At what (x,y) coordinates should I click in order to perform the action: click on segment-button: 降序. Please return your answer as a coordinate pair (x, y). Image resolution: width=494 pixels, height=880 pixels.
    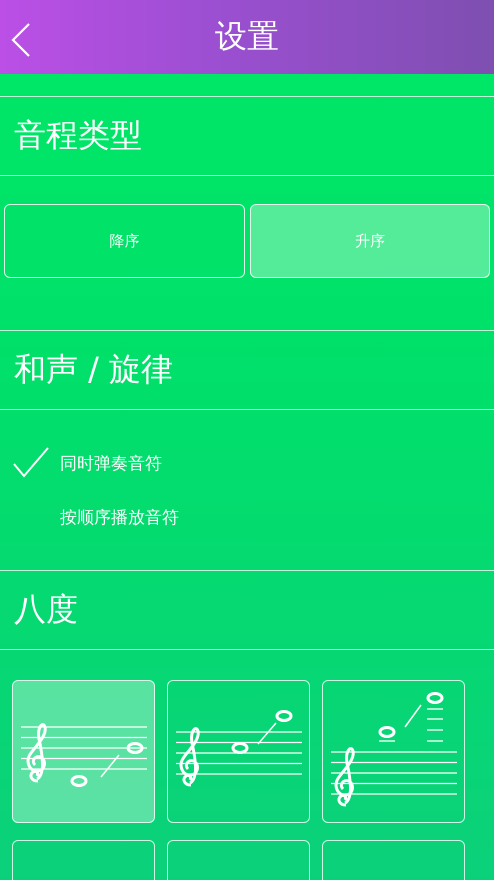
    Looking at the image, I should click on (124, 241).